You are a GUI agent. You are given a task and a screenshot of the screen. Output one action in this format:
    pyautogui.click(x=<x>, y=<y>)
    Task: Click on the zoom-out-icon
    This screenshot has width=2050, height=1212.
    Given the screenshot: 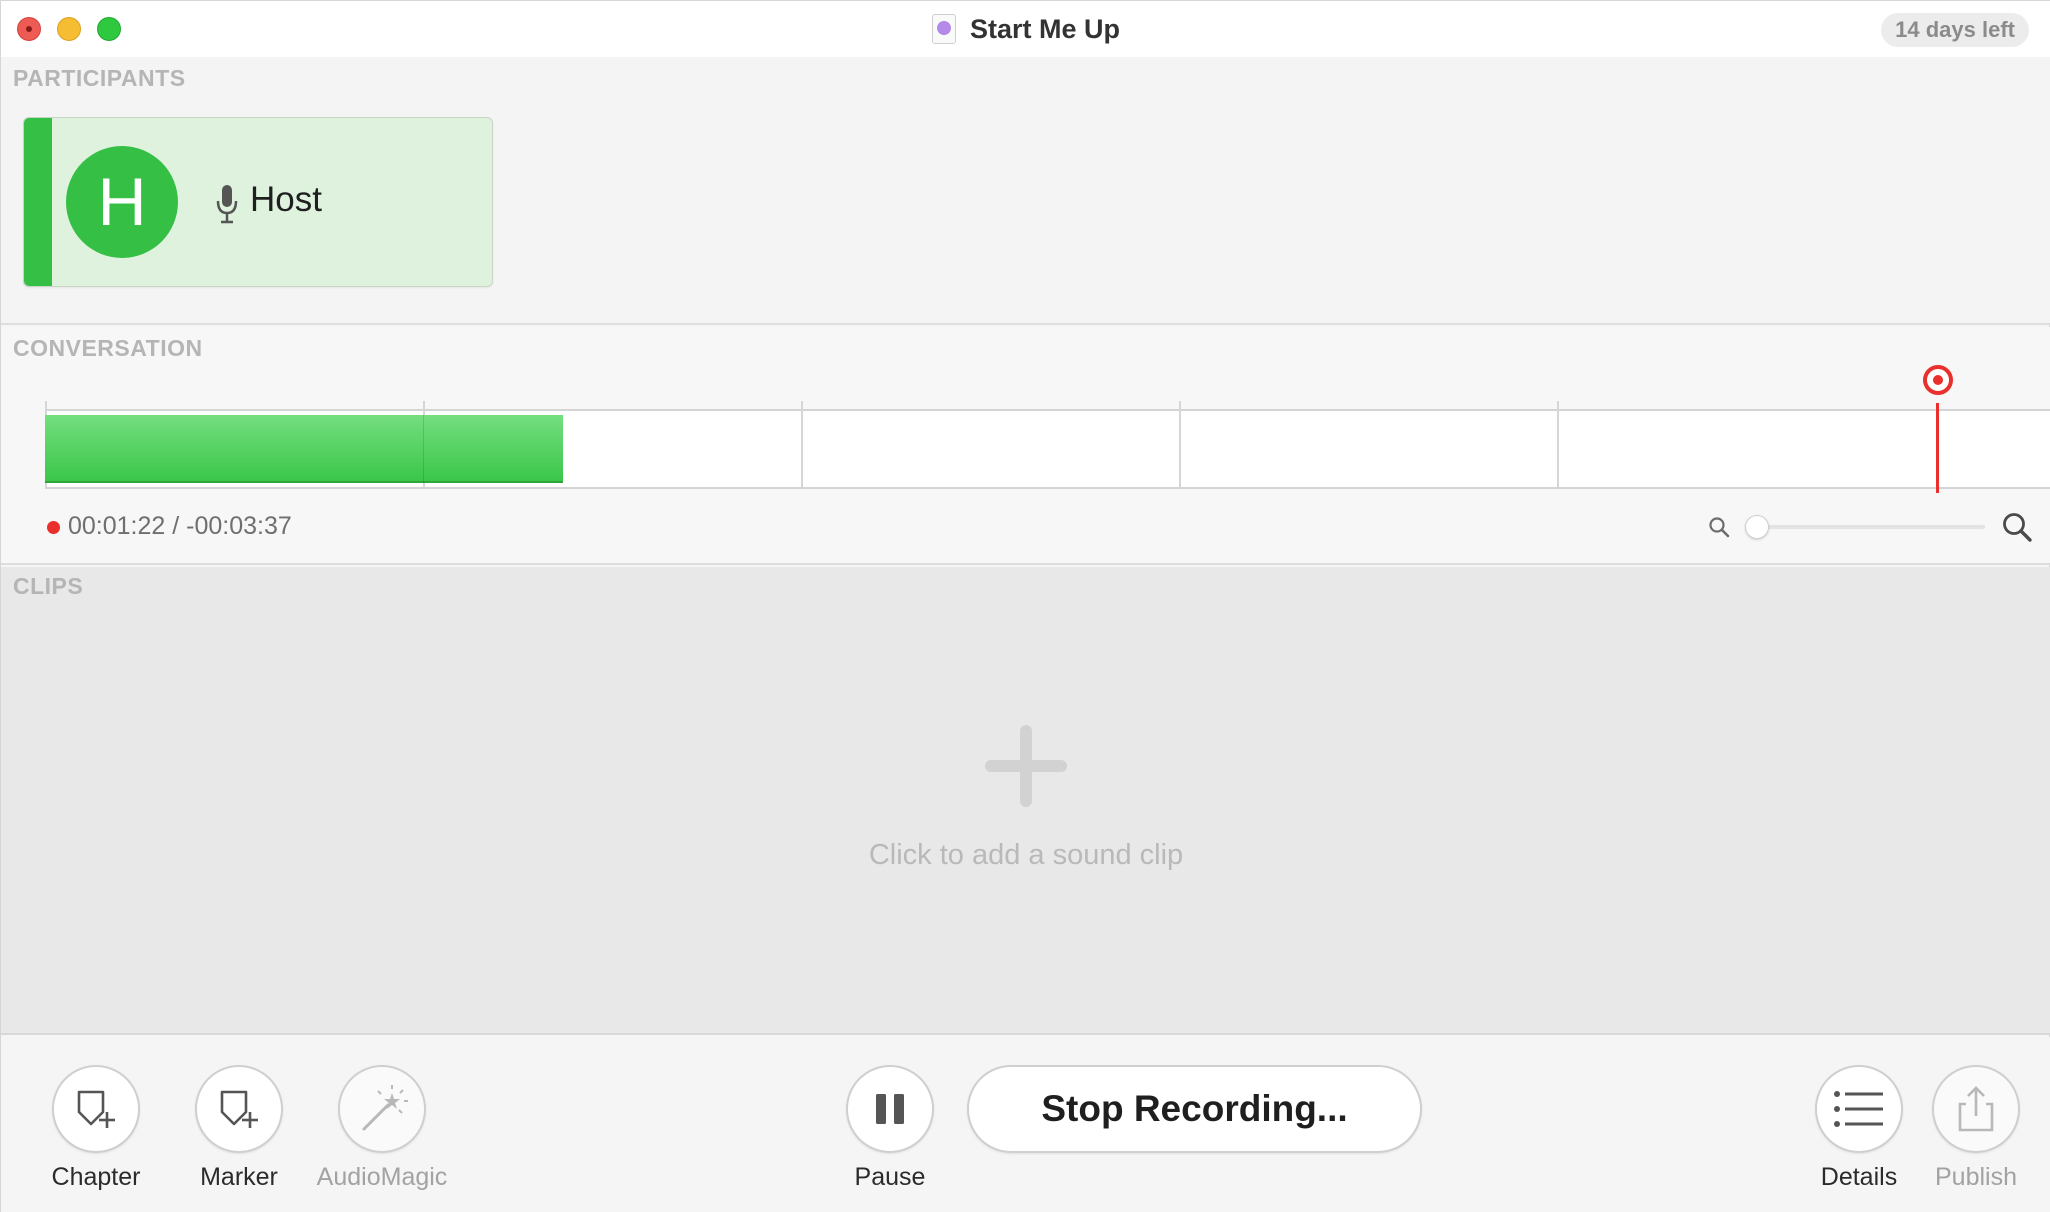 What is the action you would take?
    pyautogui.click(x=1719, y=527)
    